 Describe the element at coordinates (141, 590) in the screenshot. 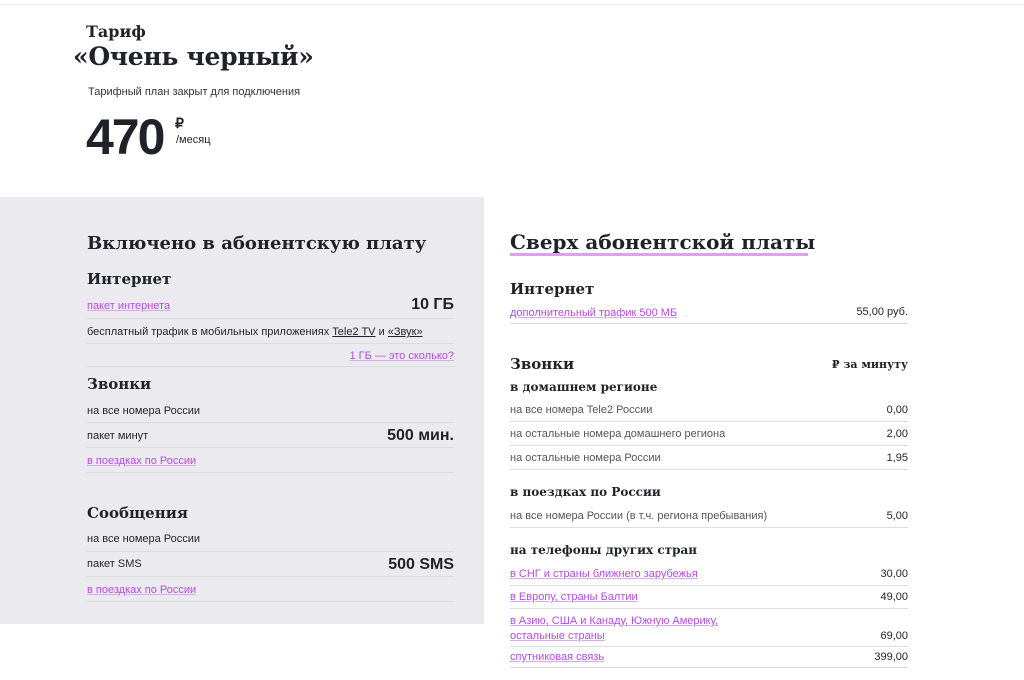

I see `sms-trips-link: в поездках по России` at that location.